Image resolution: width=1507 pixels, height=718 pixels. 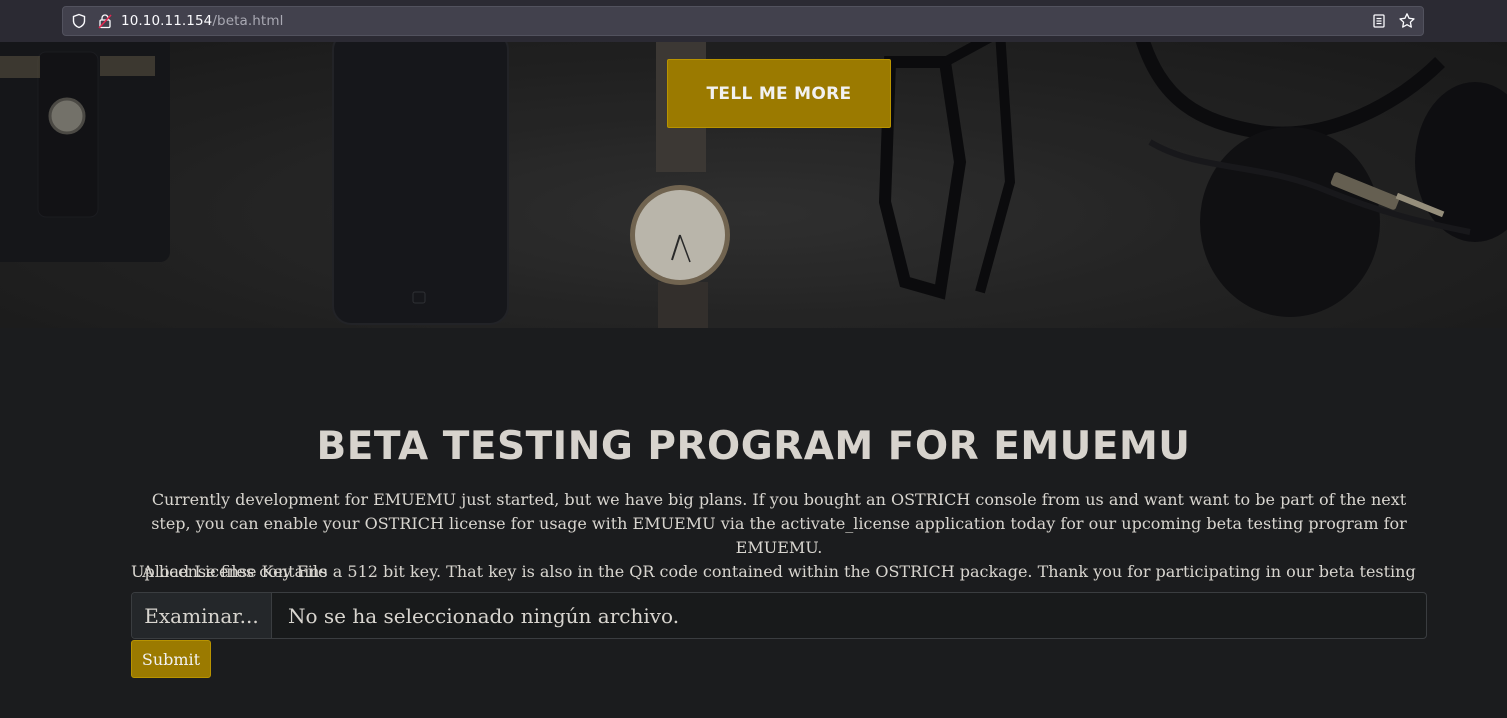 I want to click on url-bar: 10.10.11.154/beta.html, so click(x=743, y=21).